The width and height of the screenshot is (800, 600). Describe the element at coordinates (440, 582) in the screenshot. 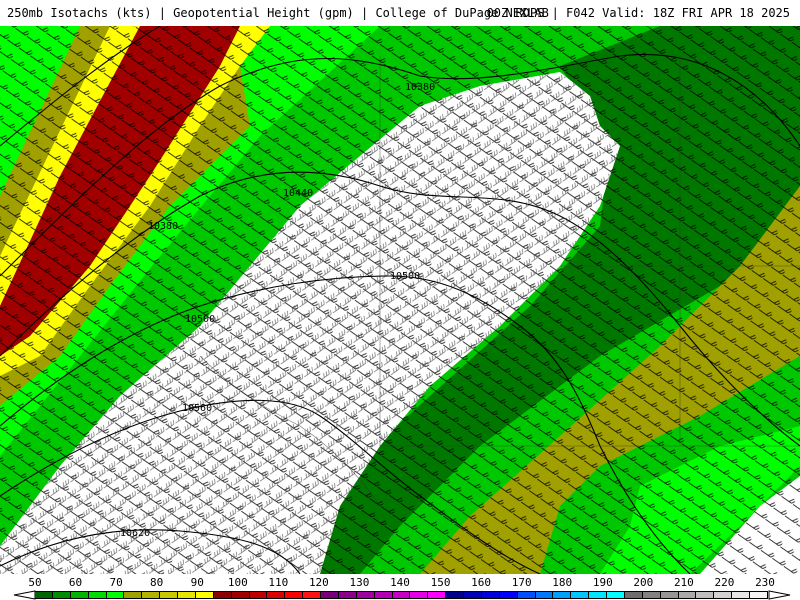

I see `colorbar-tick-label: 150` at that location.